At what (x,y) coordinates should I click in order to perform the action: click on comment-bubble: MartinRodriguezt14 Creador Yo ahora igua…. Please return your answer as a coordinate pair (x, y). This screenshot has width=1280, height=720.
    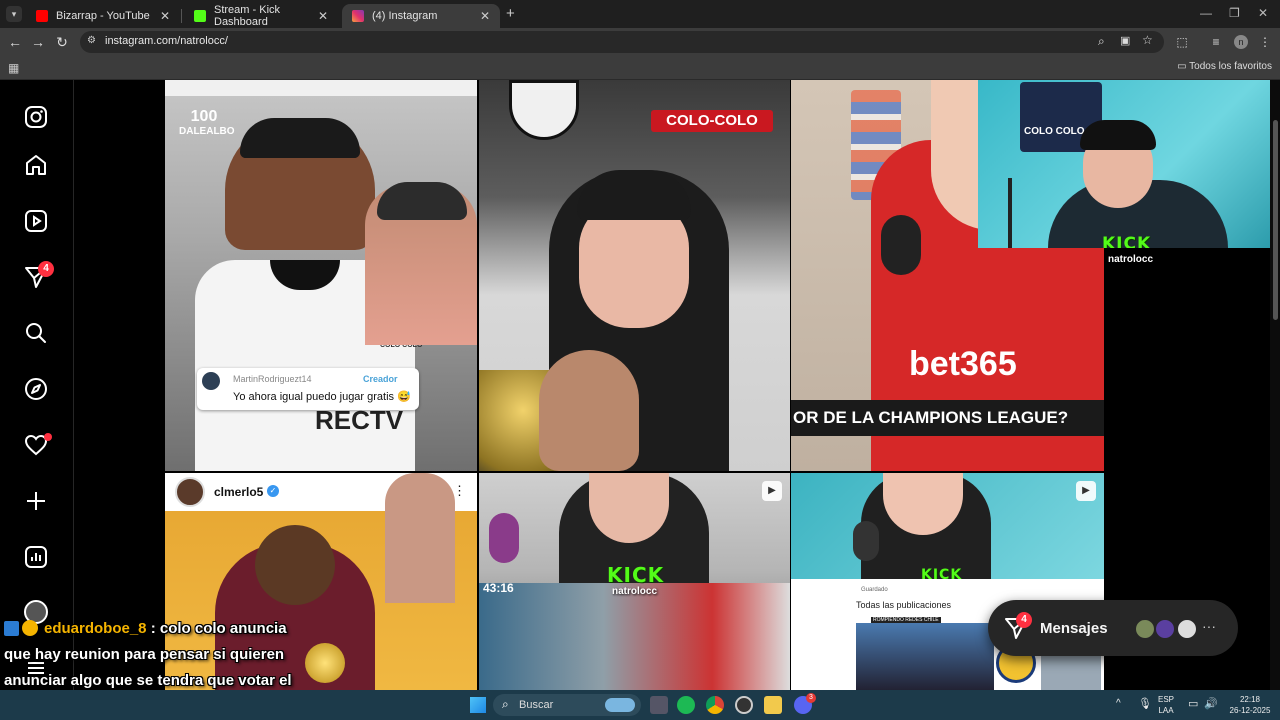
    Looking at the image, I should click on (308, 389).